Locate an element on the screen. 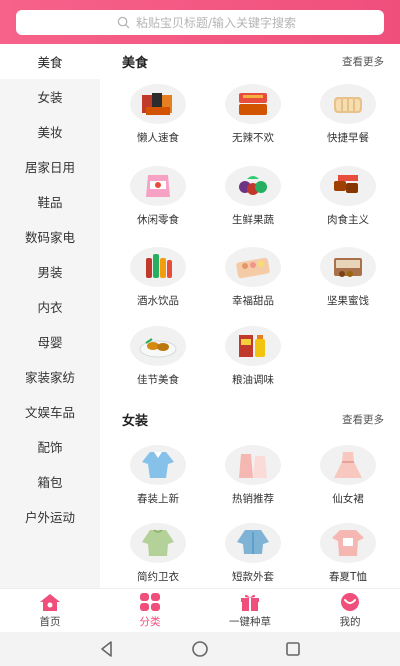  category-grain-oil: 粮油调味 is located at coordinates (253, 356).